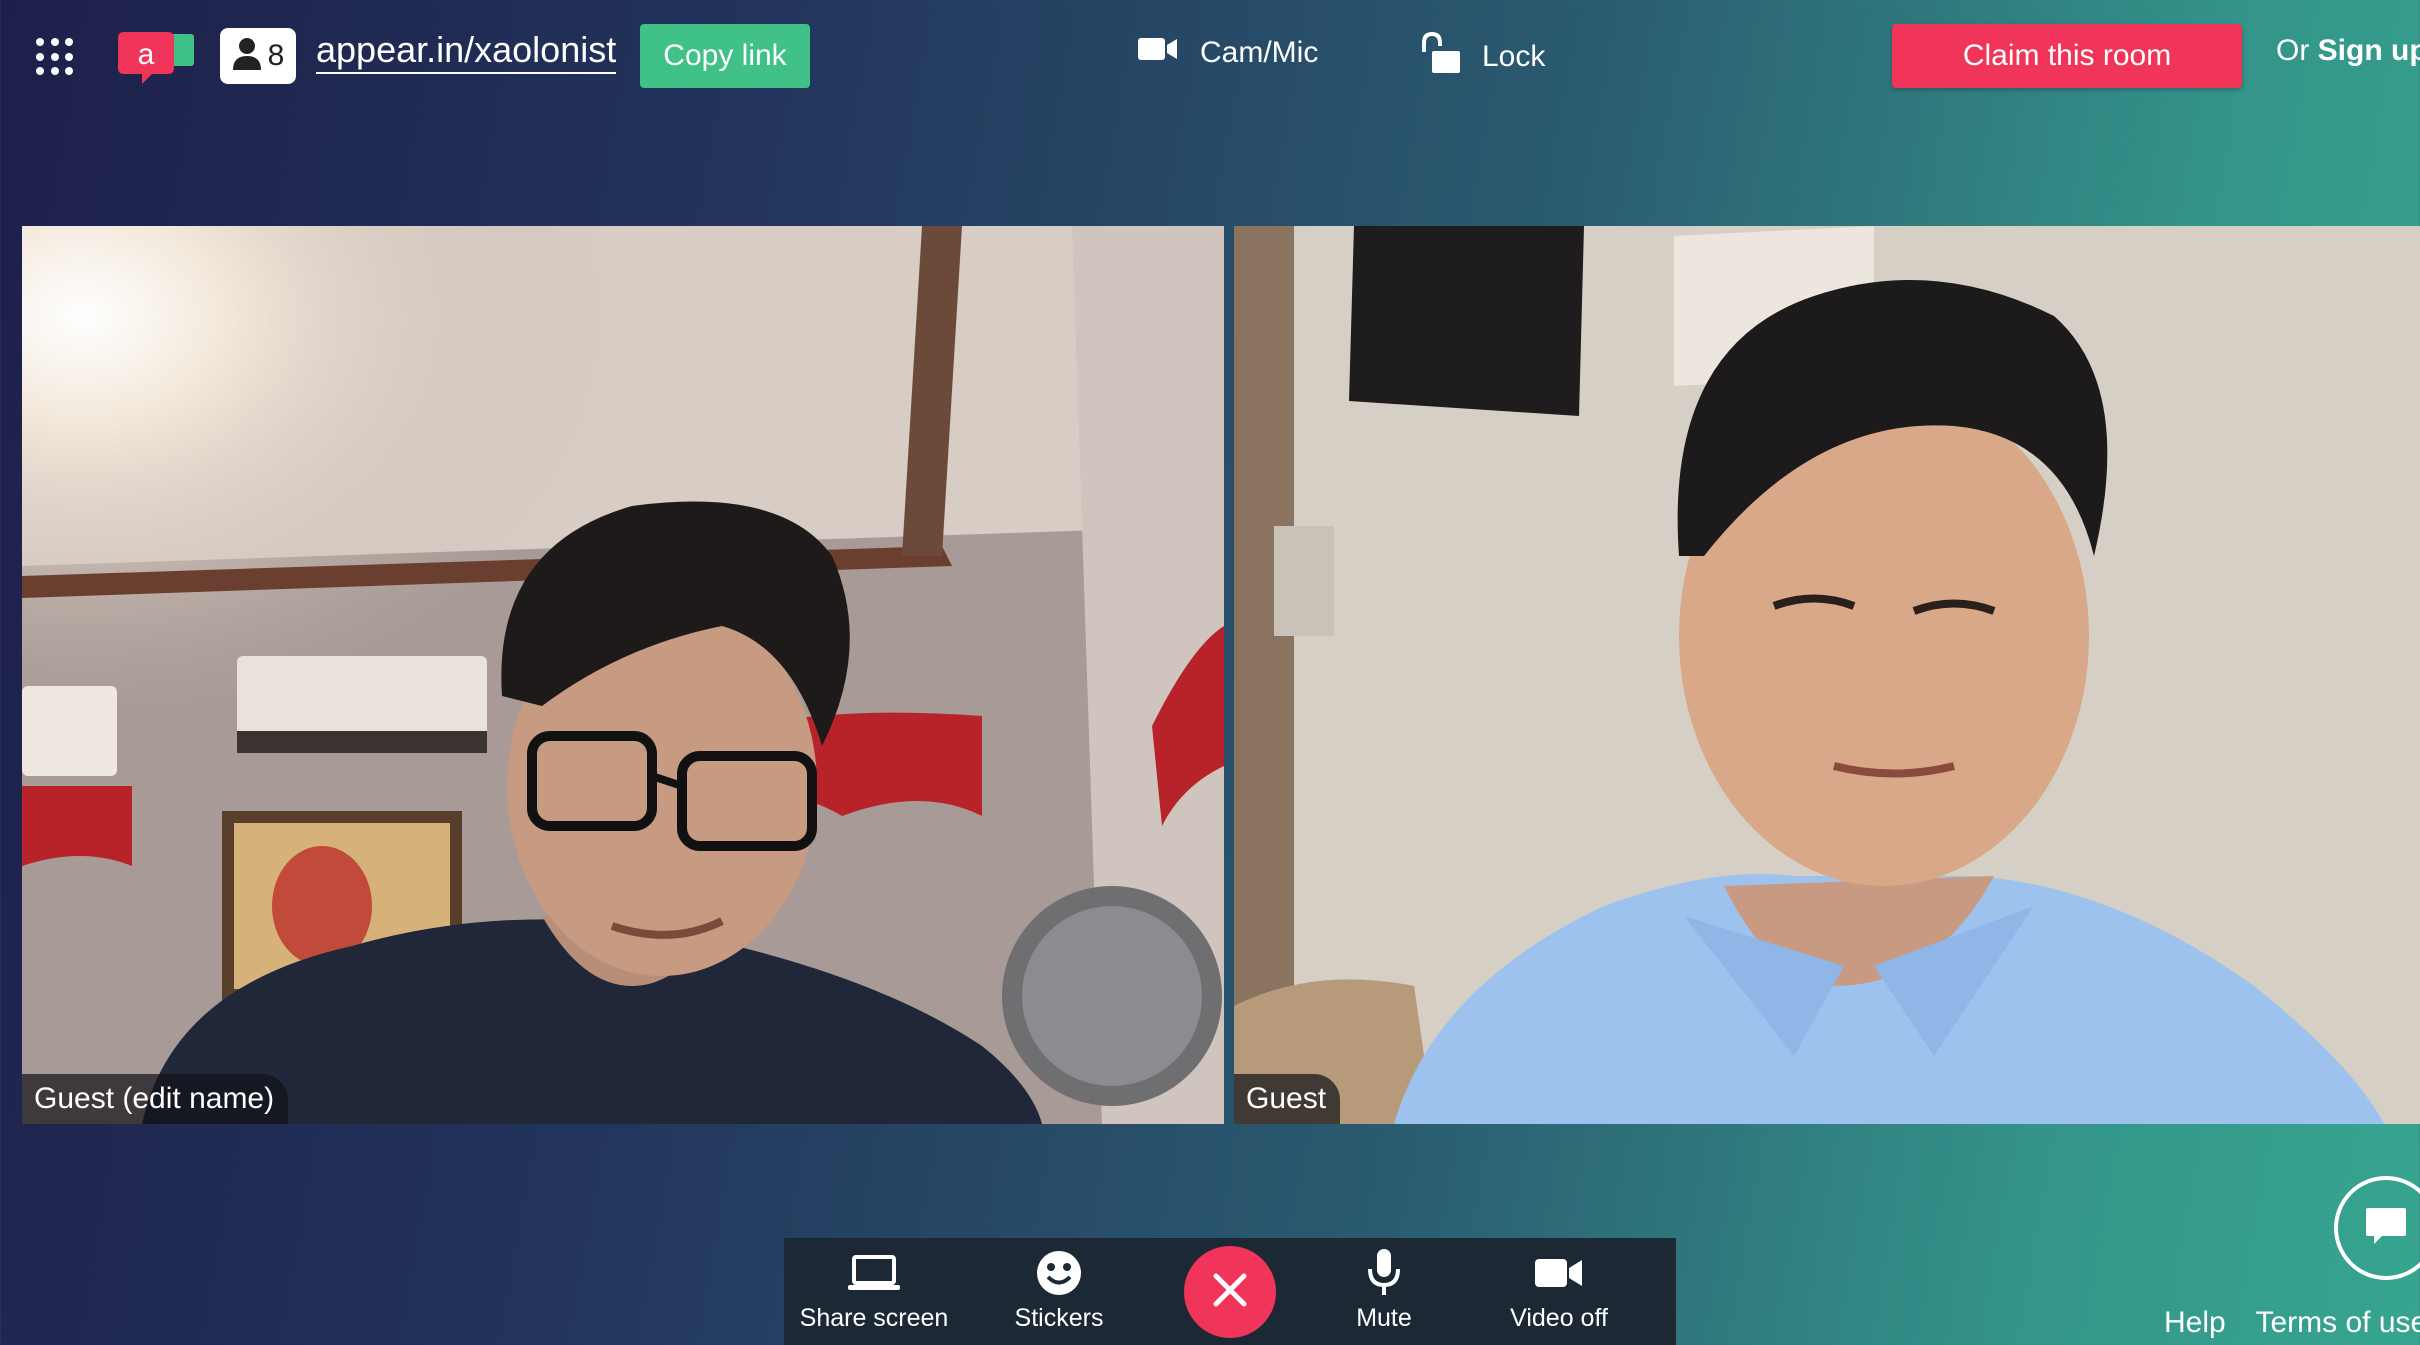  I want to click on call-toolbar: Share screen Stickers Mute Video off, so click(1230, 1291).